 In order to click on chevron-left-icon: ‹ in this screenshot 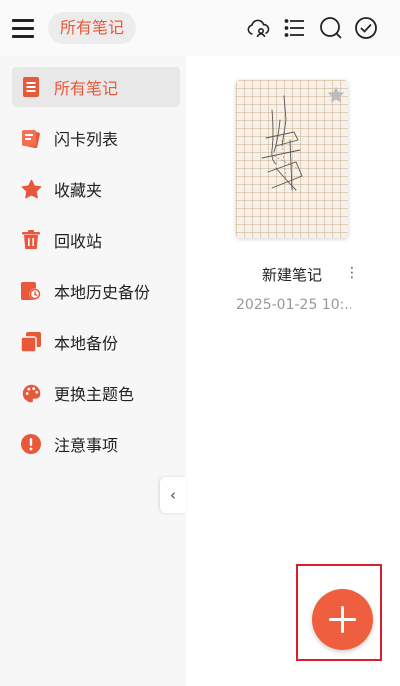, I will do `click(173, 495)`.